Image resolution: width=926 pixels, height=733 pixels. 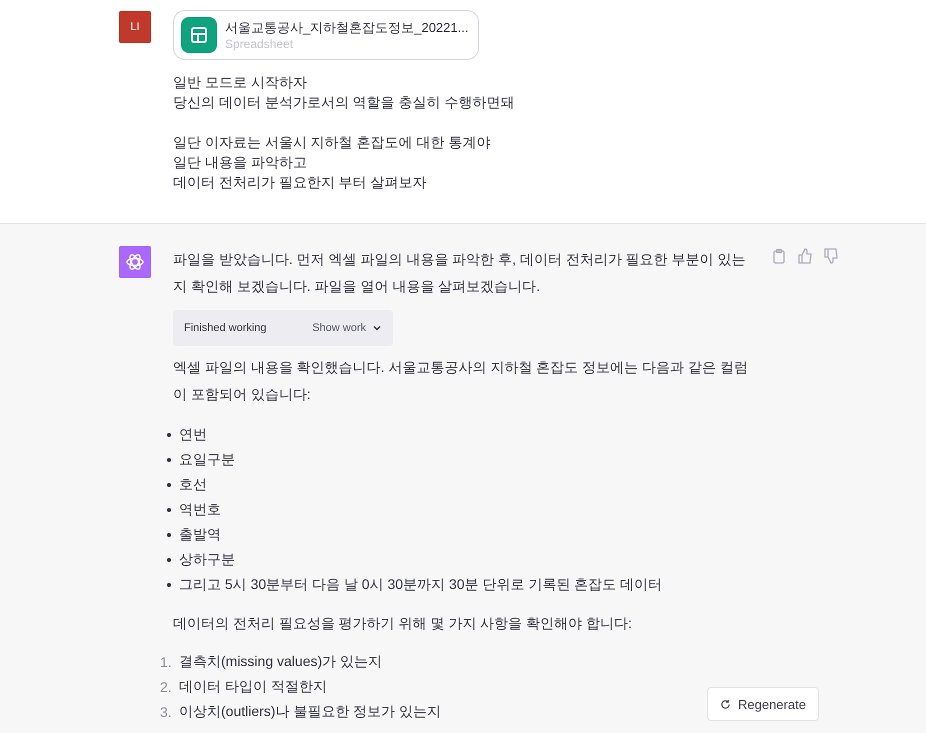 What do you see at coordinates (343, 102) in the screenshot?
I see `message-line: 당신의 데이터 분석가로서의 역할을 충실히 수행하면돼` at bounding box center [343, 102].